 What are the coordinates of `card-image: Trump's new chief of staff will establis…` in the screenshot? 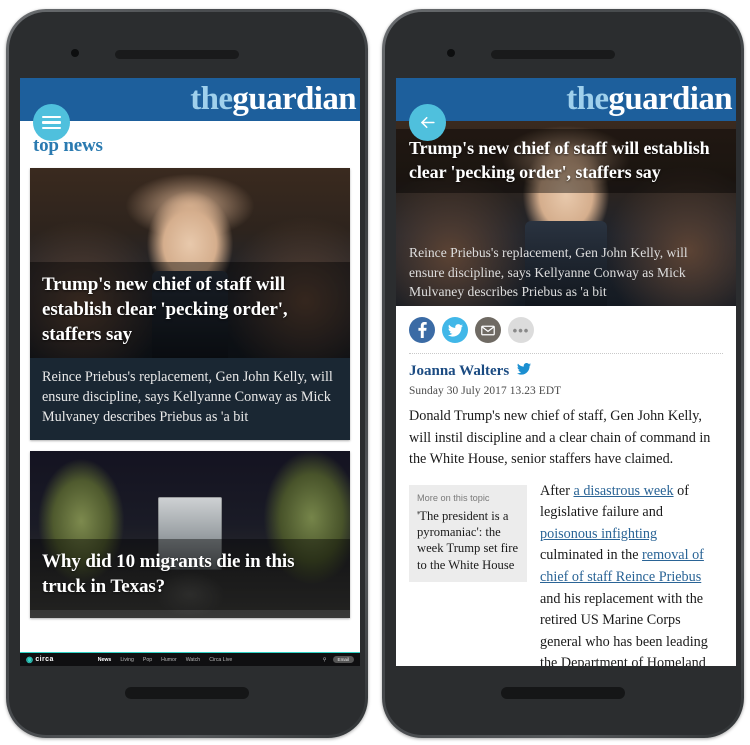 It's located at (190, 263).